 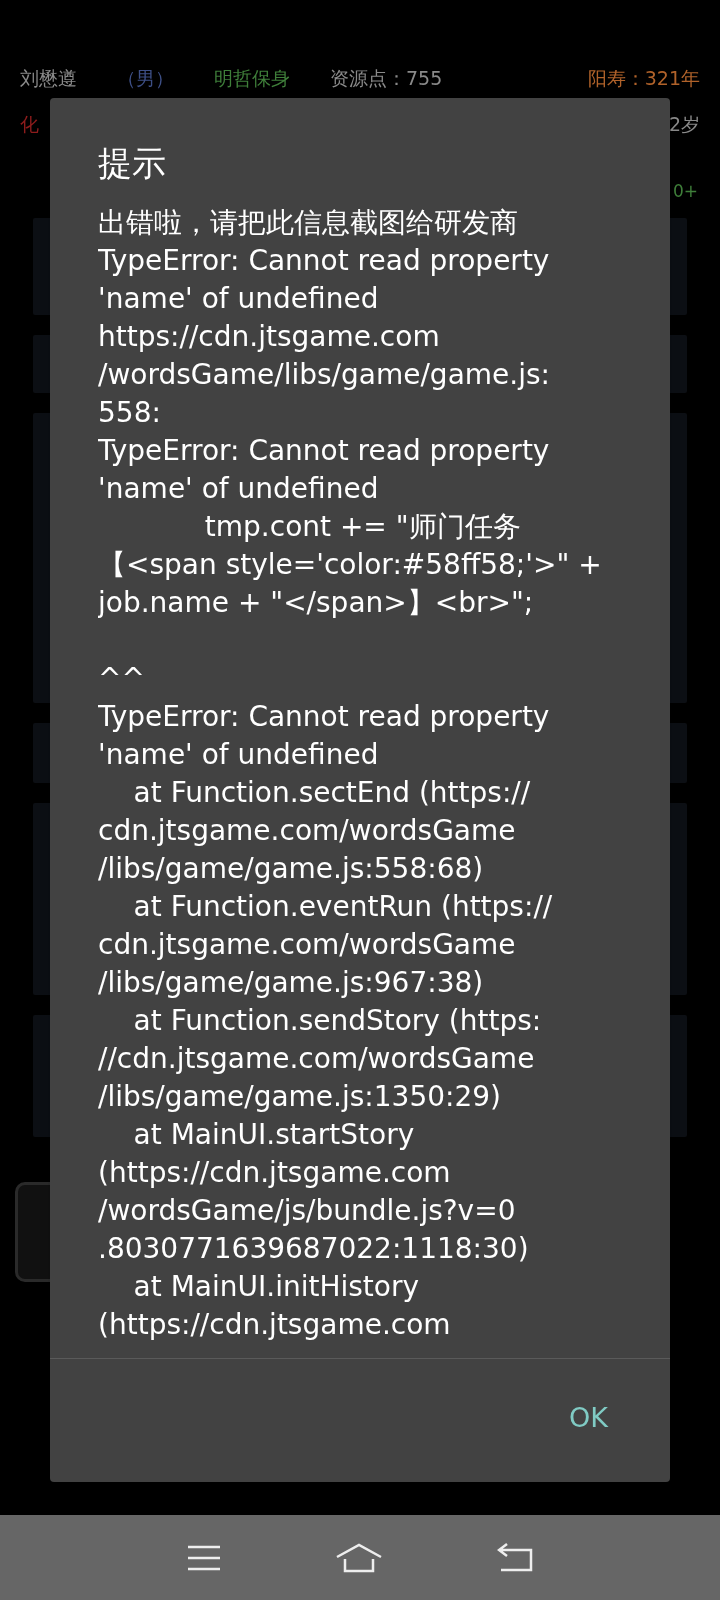 What do you see at coordinates (684, 124) in the screenshot?
I see `info-text: 2岁` at bounding box center [684, 124].